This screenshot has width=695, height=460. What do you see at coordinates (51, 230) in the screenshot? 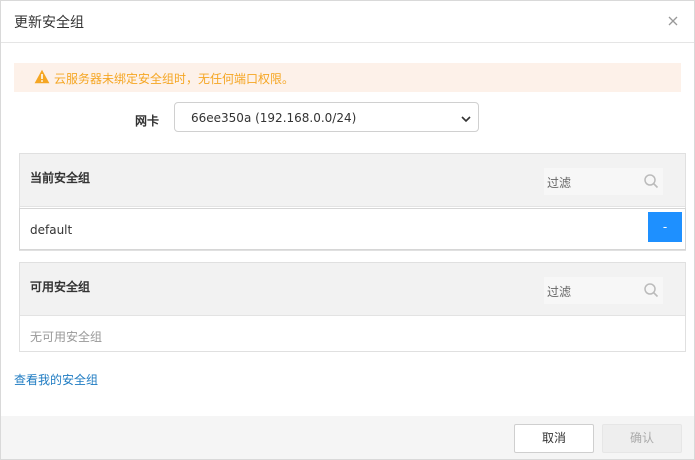
I see `security-group-name: default` at bounding box center [51, 230].